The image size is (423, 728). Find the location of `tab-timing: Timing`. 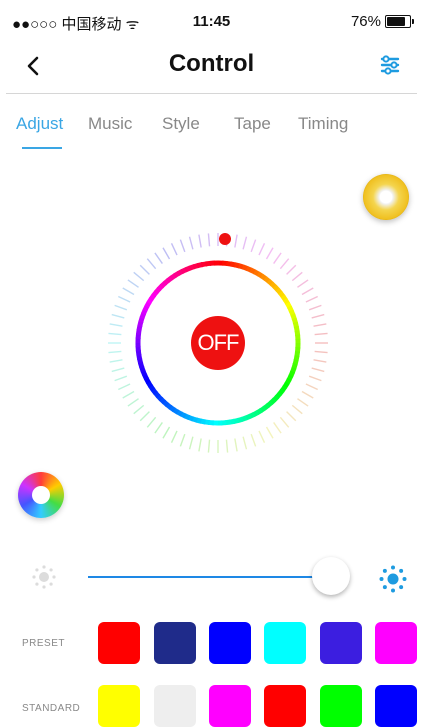

tab-timing: Timing is located at coordinates (323, 124).